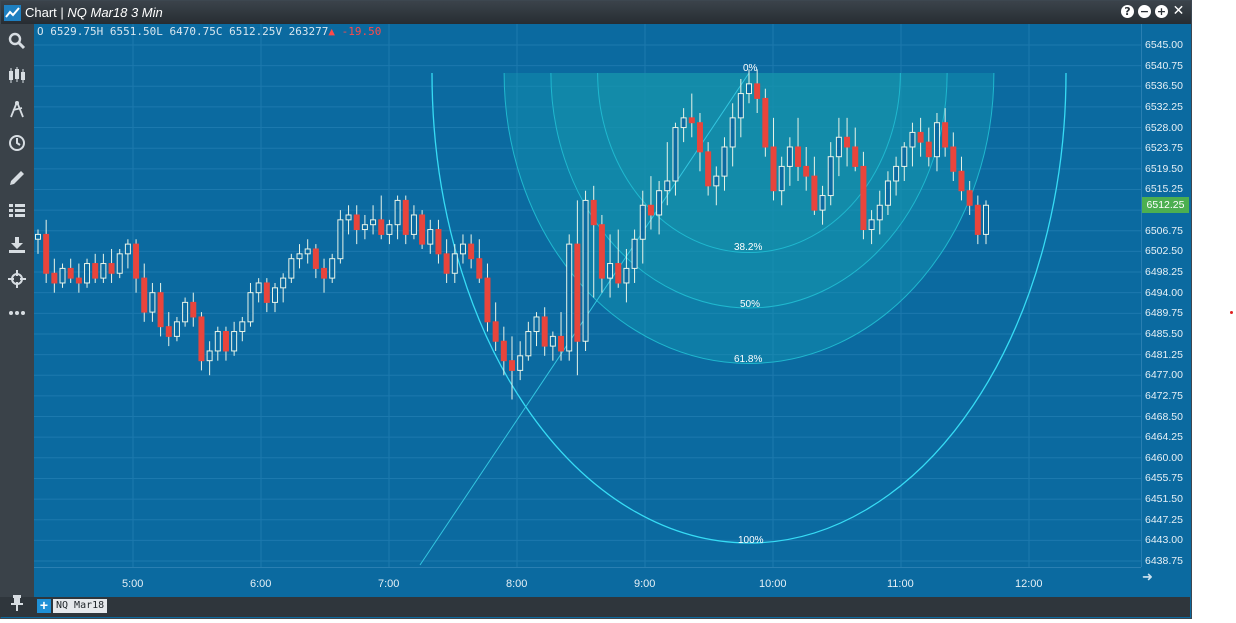 The image size is (1236, 623). I want to click on ohlc-volume: V 263277, so click(302, 31).